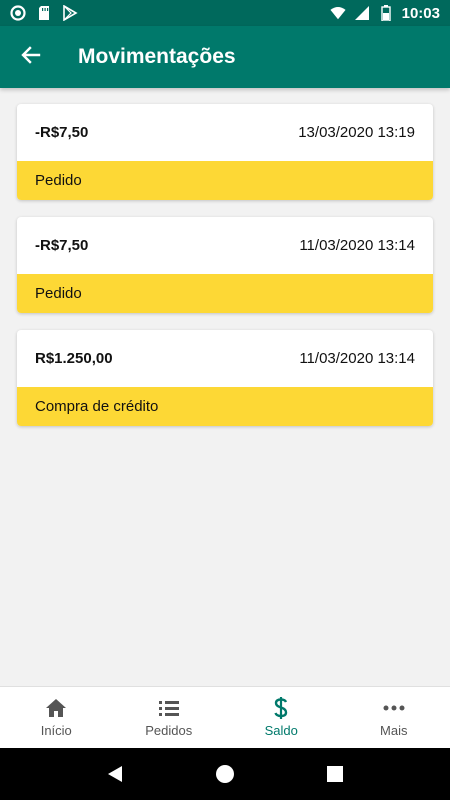  What do you see at coordinates (225, 406) in the screenshot?
I see `transaction-description: Compra de crédito` at bounding box center [225, 406].